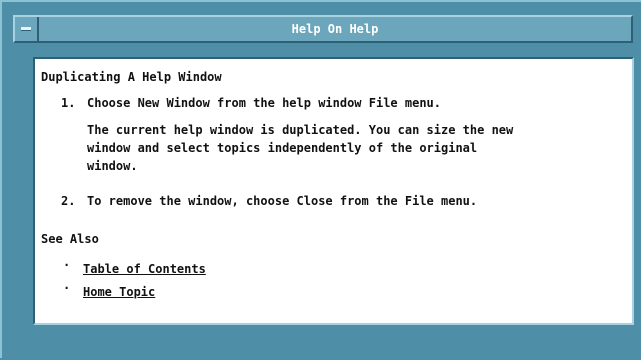 This screenshot has width=641, height=360. What do you see at coordinates (131, 77) in the screenshot?
I see `topic-heading: Duplicating A Help Window` at bounding box center [131, 77].